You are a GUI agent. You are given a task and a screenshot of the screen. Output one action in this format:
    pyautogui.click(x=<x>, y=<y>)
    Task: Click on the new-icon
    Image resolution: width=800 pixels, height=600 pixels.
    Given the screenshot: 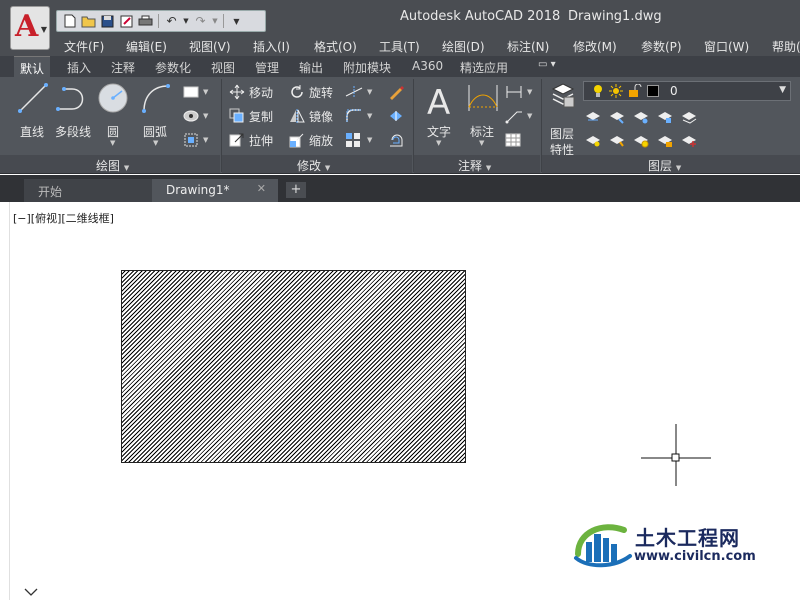 What is the action you would take?
    pyautogui.click(x=69, y=21)
    